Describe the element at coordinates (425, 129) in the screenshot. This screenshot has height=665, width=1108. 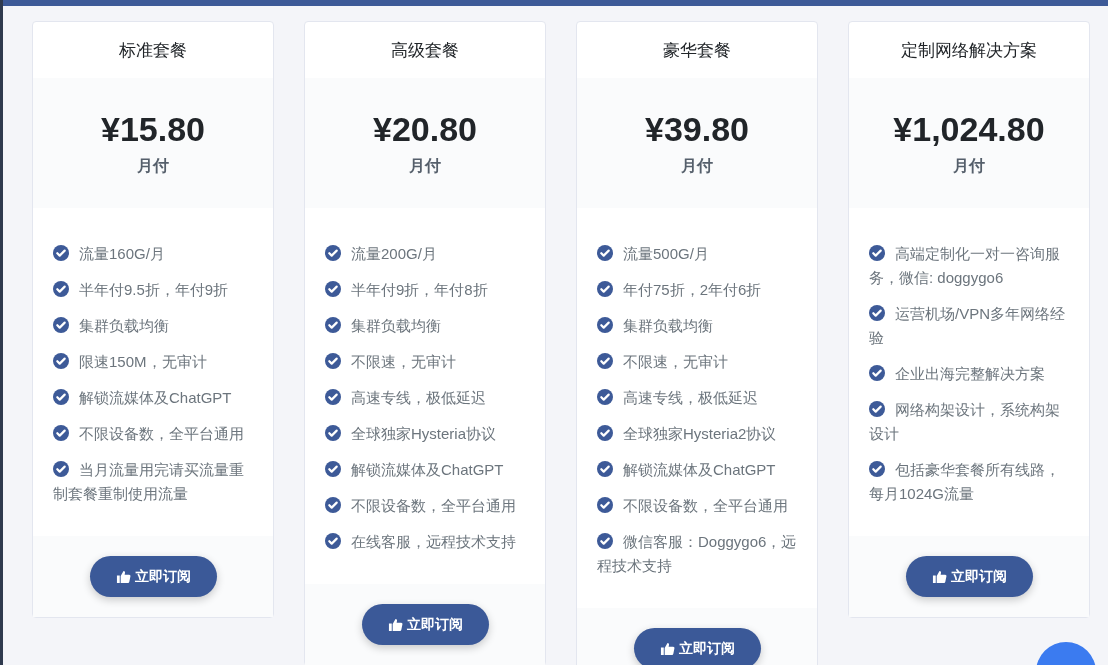
I see `plan-price: ¥20.80` at that location.